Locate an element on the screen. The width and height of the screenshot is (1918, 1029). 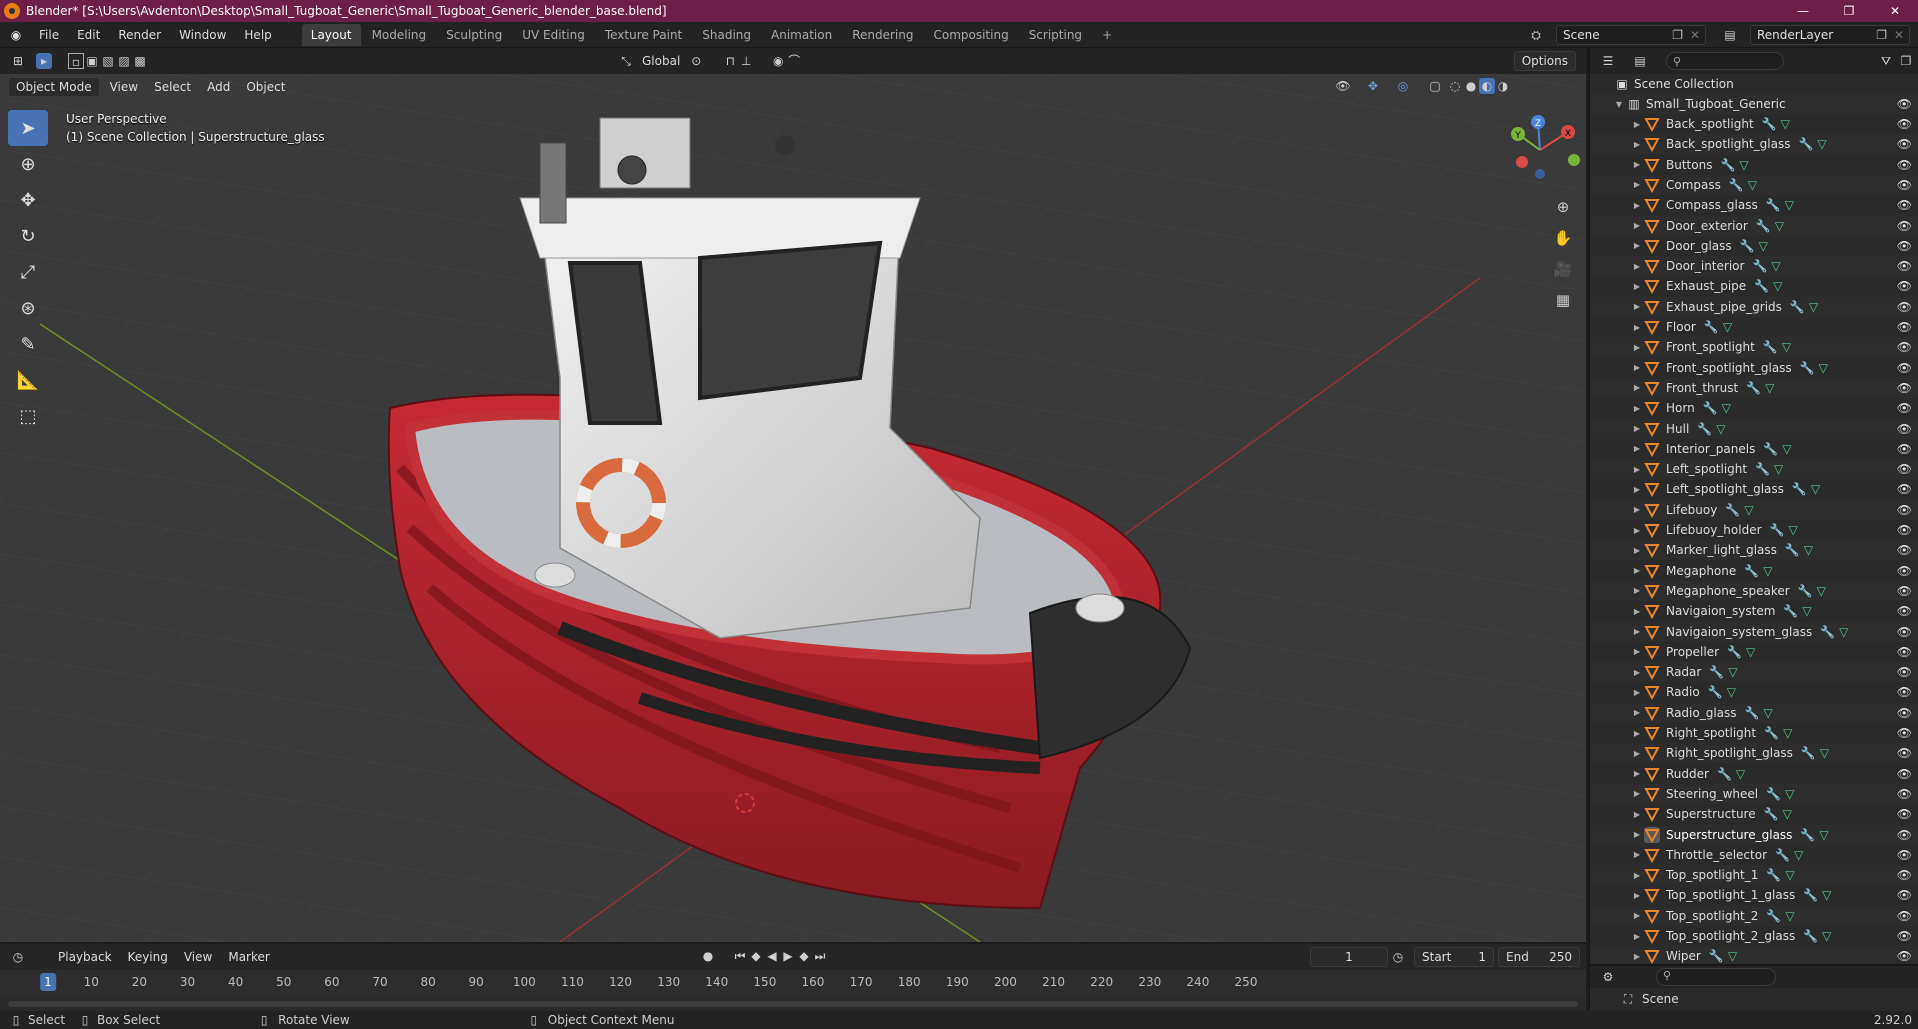
outliner-object-row: ▶ Interior_panels 🔧 ▽ 👁 is located at coordinates (1754, 449).